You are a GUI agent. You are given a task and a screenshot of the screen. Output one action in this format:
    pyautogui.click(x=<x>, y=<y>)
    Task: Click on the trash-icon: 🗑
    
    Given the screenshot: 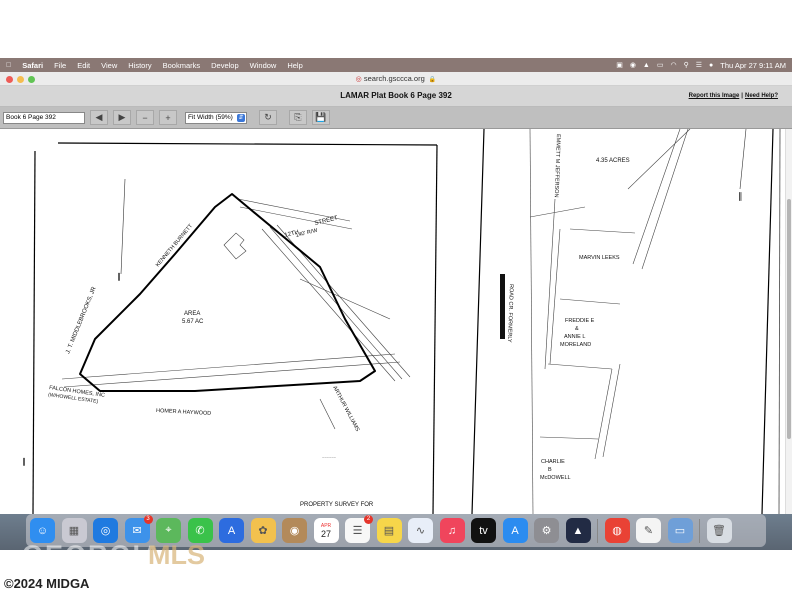 What is the action you would take?
    pyautogui.click(x=719, y=530)
    